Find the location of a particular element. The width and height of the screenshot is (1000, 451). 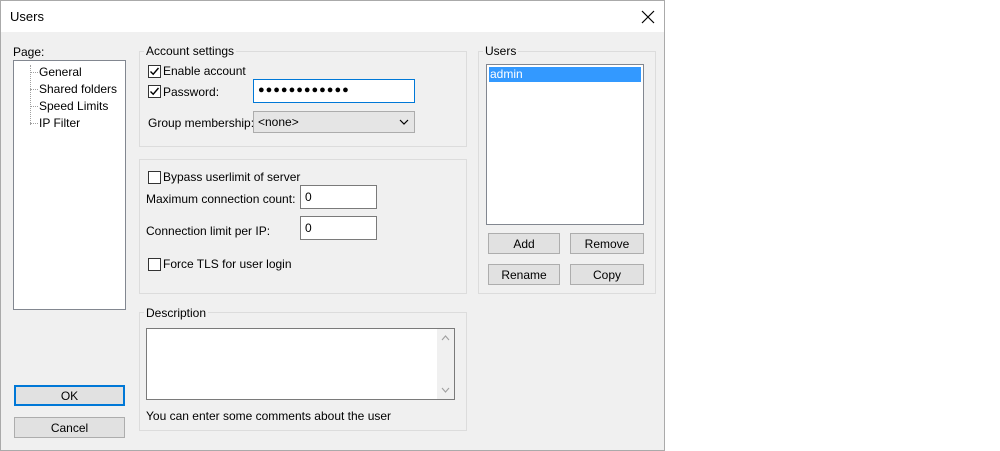

limit-per-ip-field: 0 is located at coordinates (338, 228).